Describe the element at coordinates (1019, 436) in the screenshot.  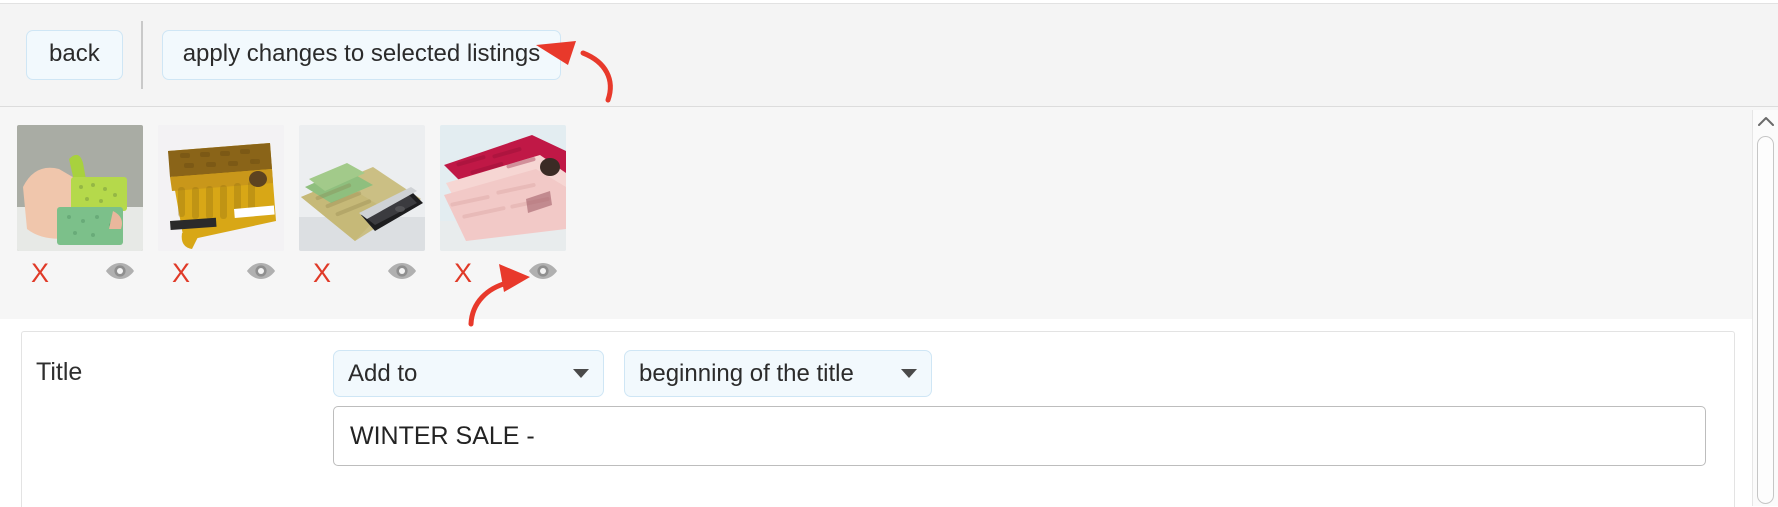
I see `title-text-input: WINTER SALE -` at that location.